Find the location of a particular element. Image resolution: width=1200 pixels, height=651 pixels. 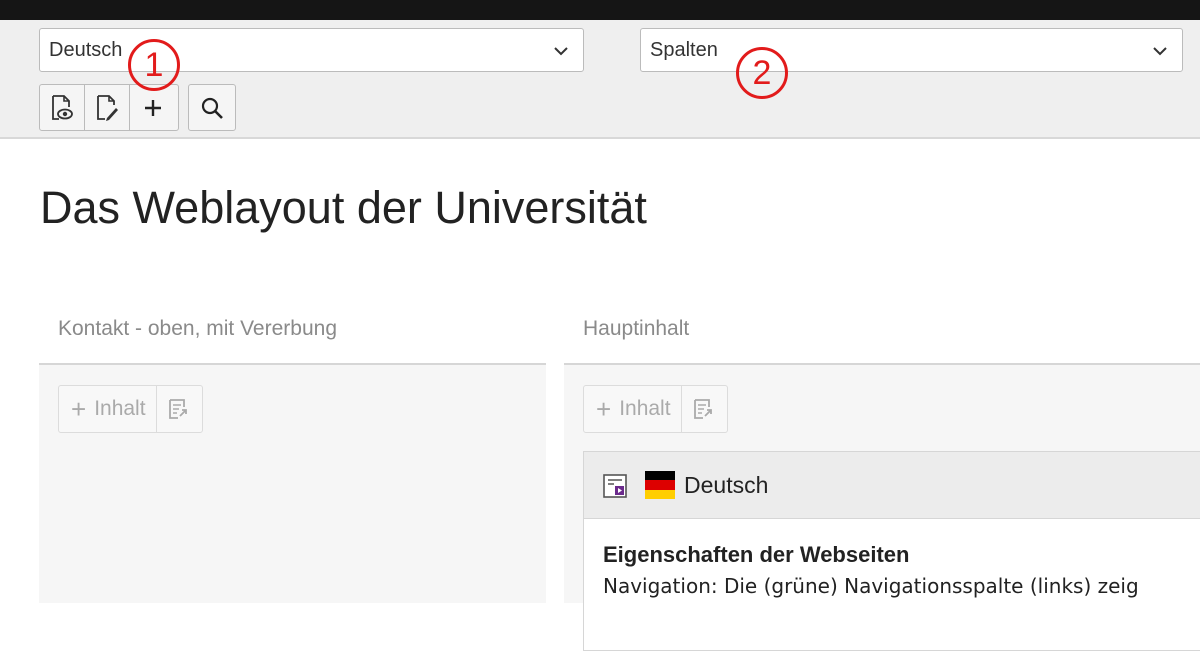

annotation-marker-2: 2 is located at coordinates (762, 73).